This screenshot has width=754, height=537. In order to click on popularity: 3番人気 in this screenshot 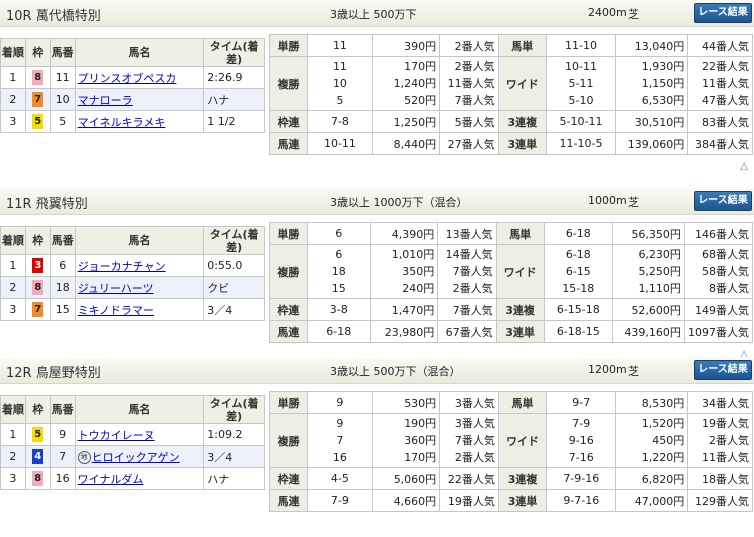, I will do `click(469, 402)`.